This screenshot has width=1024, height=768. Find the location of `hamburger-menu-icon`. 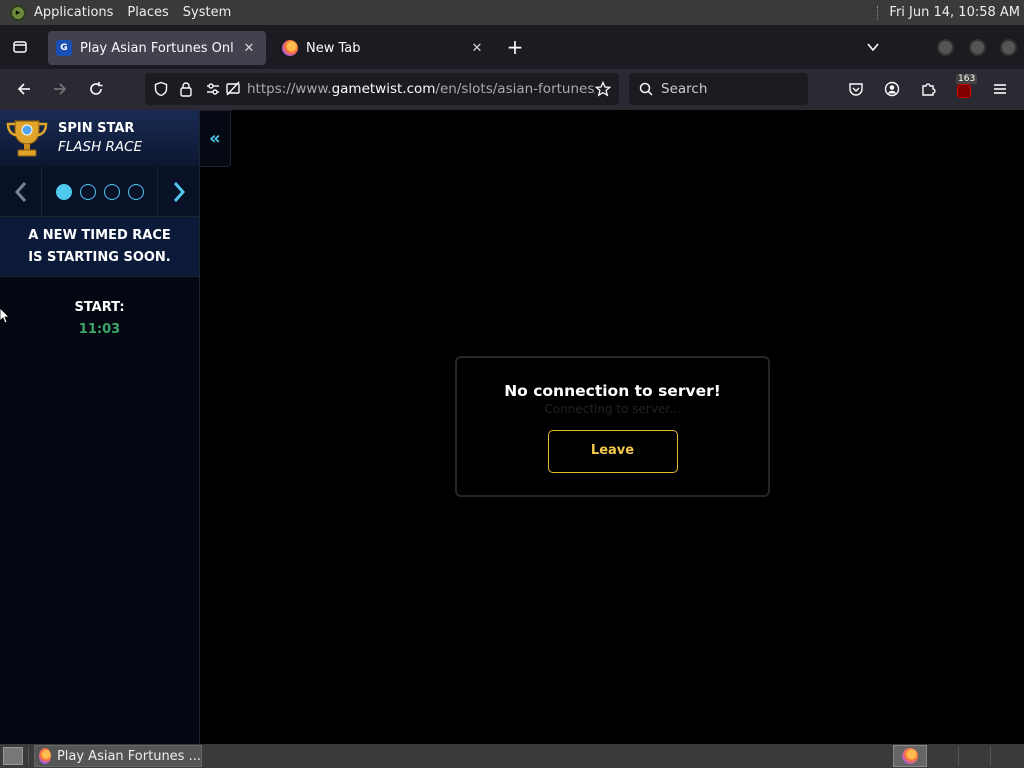

hamburger-menu-icon is located at coordinates (1000, 89).